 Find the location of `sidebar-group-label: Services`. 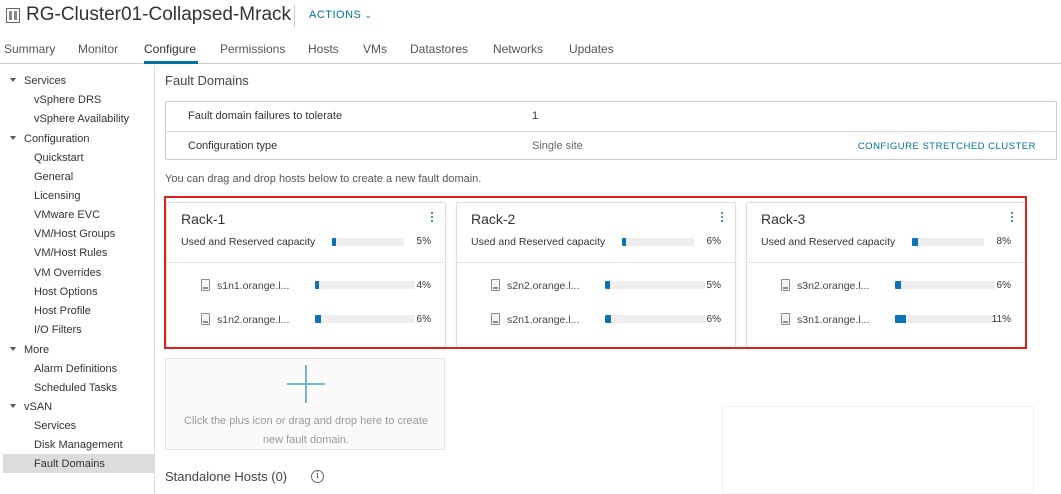

sidebar-group-label: Services is located at coordinates (45, 81).